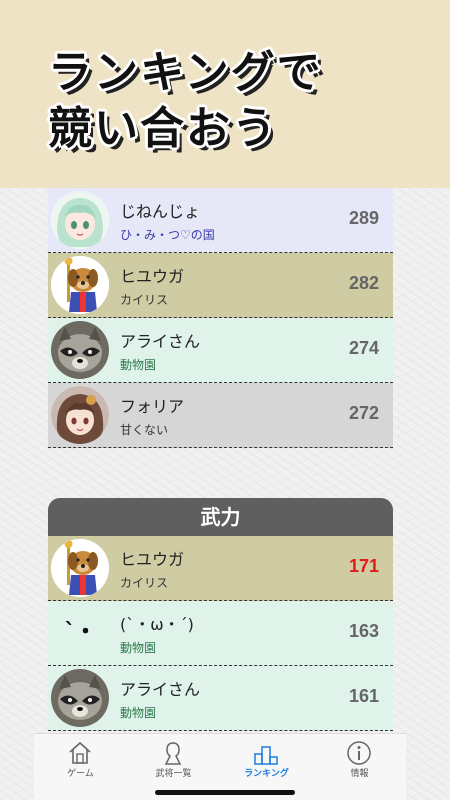 Image resolution: width=450 pixels, height=800 pixels. I want to click on tab-info: 情報, so click(359, 767).